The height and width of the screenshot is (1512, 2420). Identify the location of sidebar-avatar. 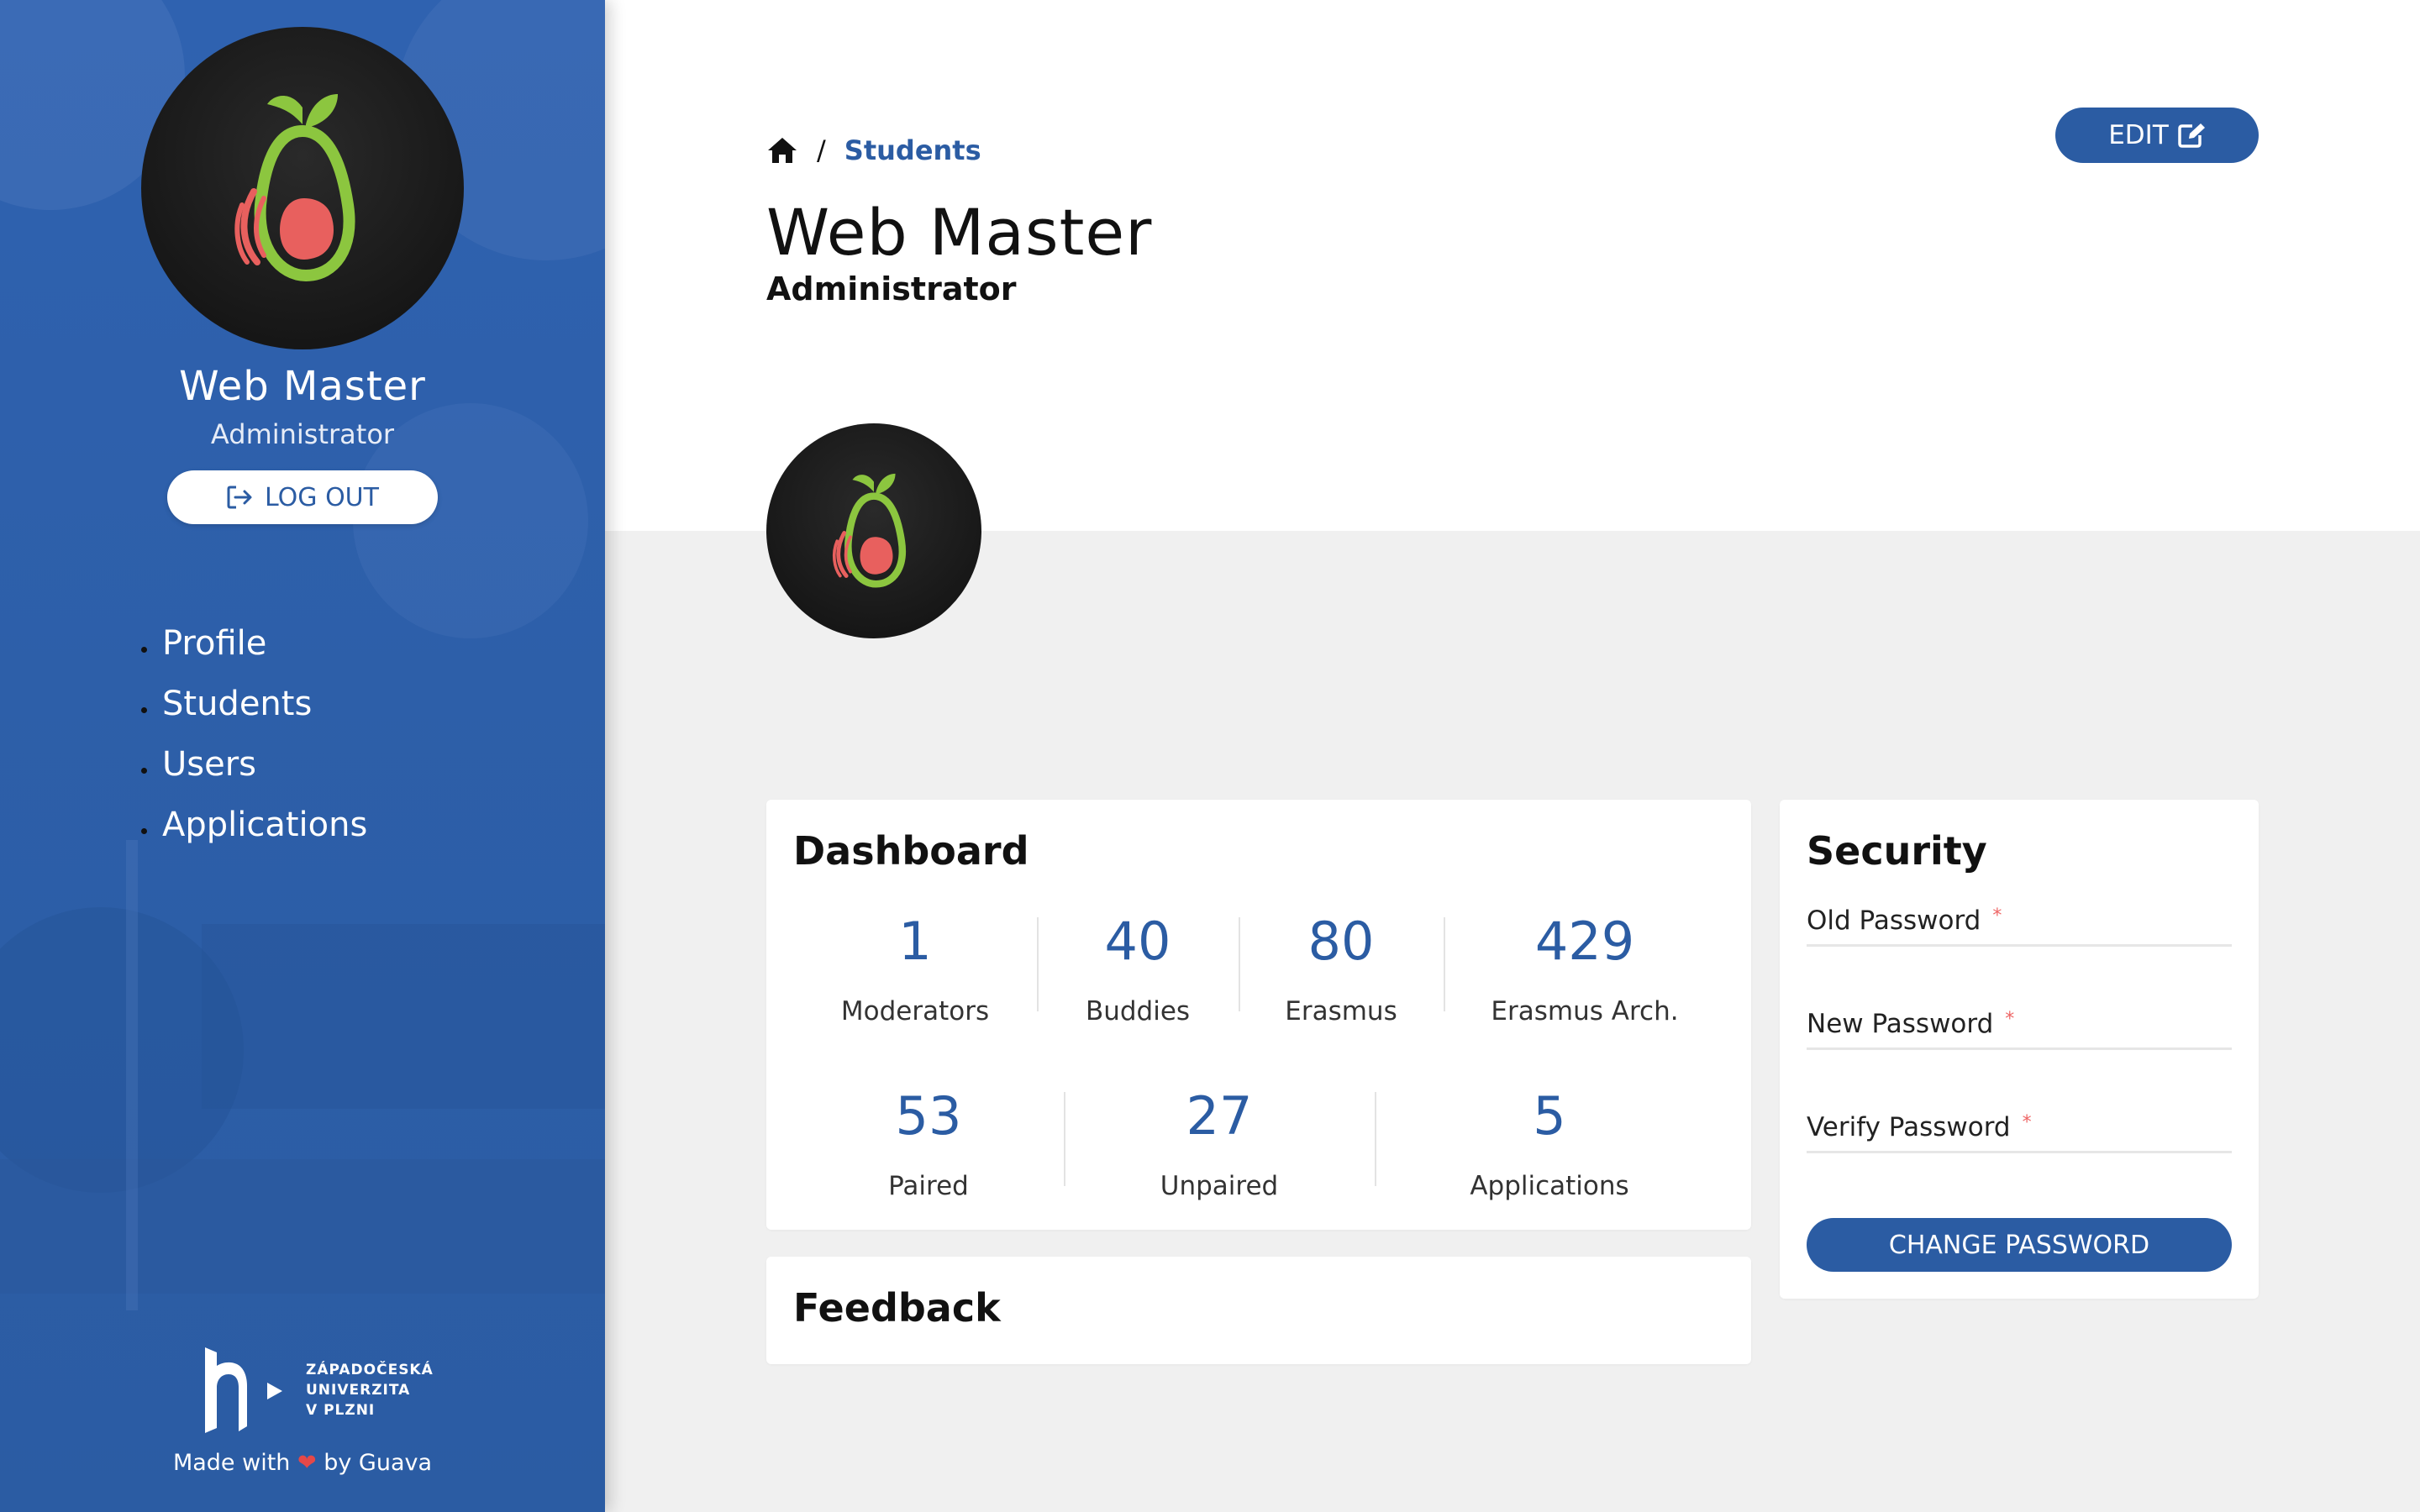
(302, 188).